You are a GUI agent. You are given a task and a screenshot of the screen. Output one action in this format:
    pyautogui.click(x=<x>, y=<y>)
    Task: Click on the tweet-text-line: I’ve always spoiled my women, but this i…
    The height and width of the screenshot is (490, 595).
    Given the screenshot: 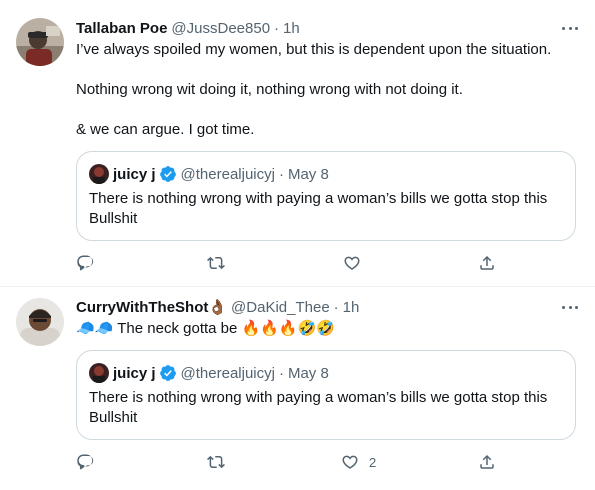 What is the action you would take?
    pyautogui.click(x=314, y=49)
    